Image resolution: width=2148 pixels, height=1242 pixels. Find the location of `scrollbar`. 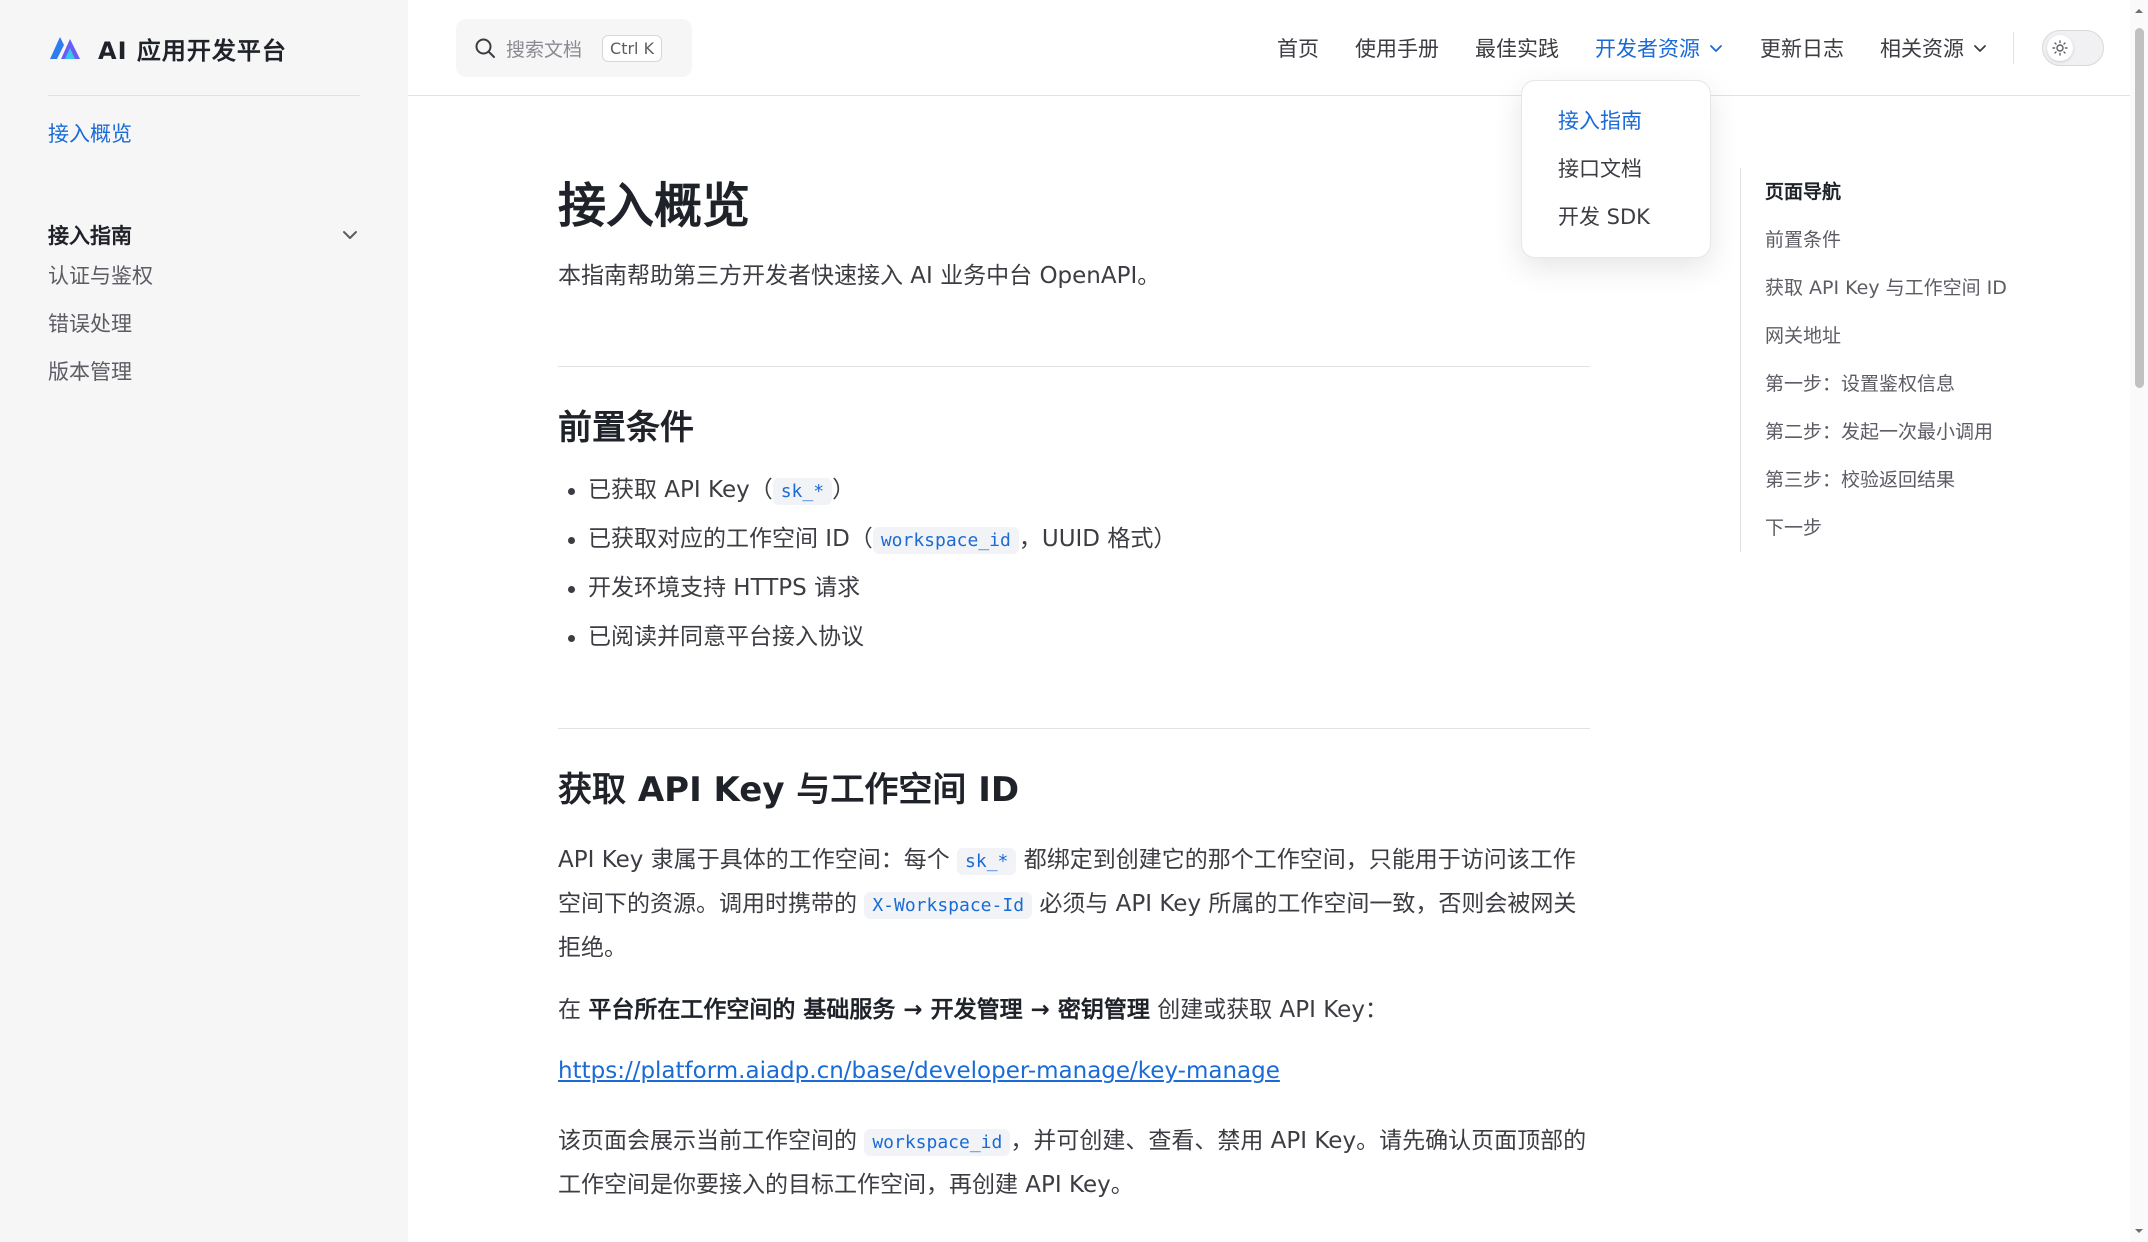

scrollbar is located at coordinates (2139, 621).